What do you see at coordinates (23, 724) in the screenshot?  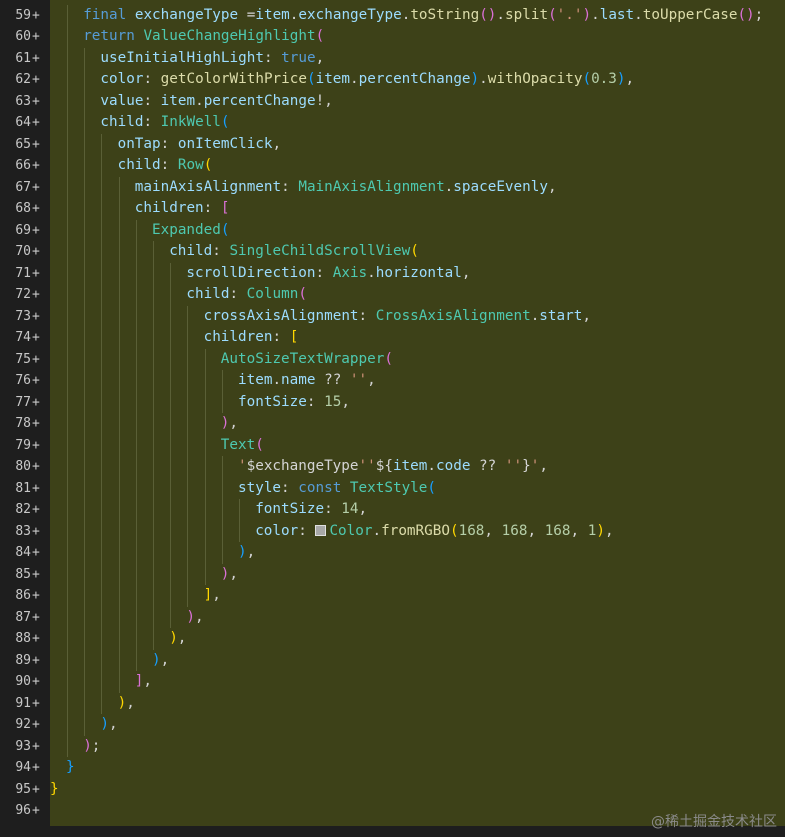 I see `line-number-text: 92` at bounding box center [23, 724].